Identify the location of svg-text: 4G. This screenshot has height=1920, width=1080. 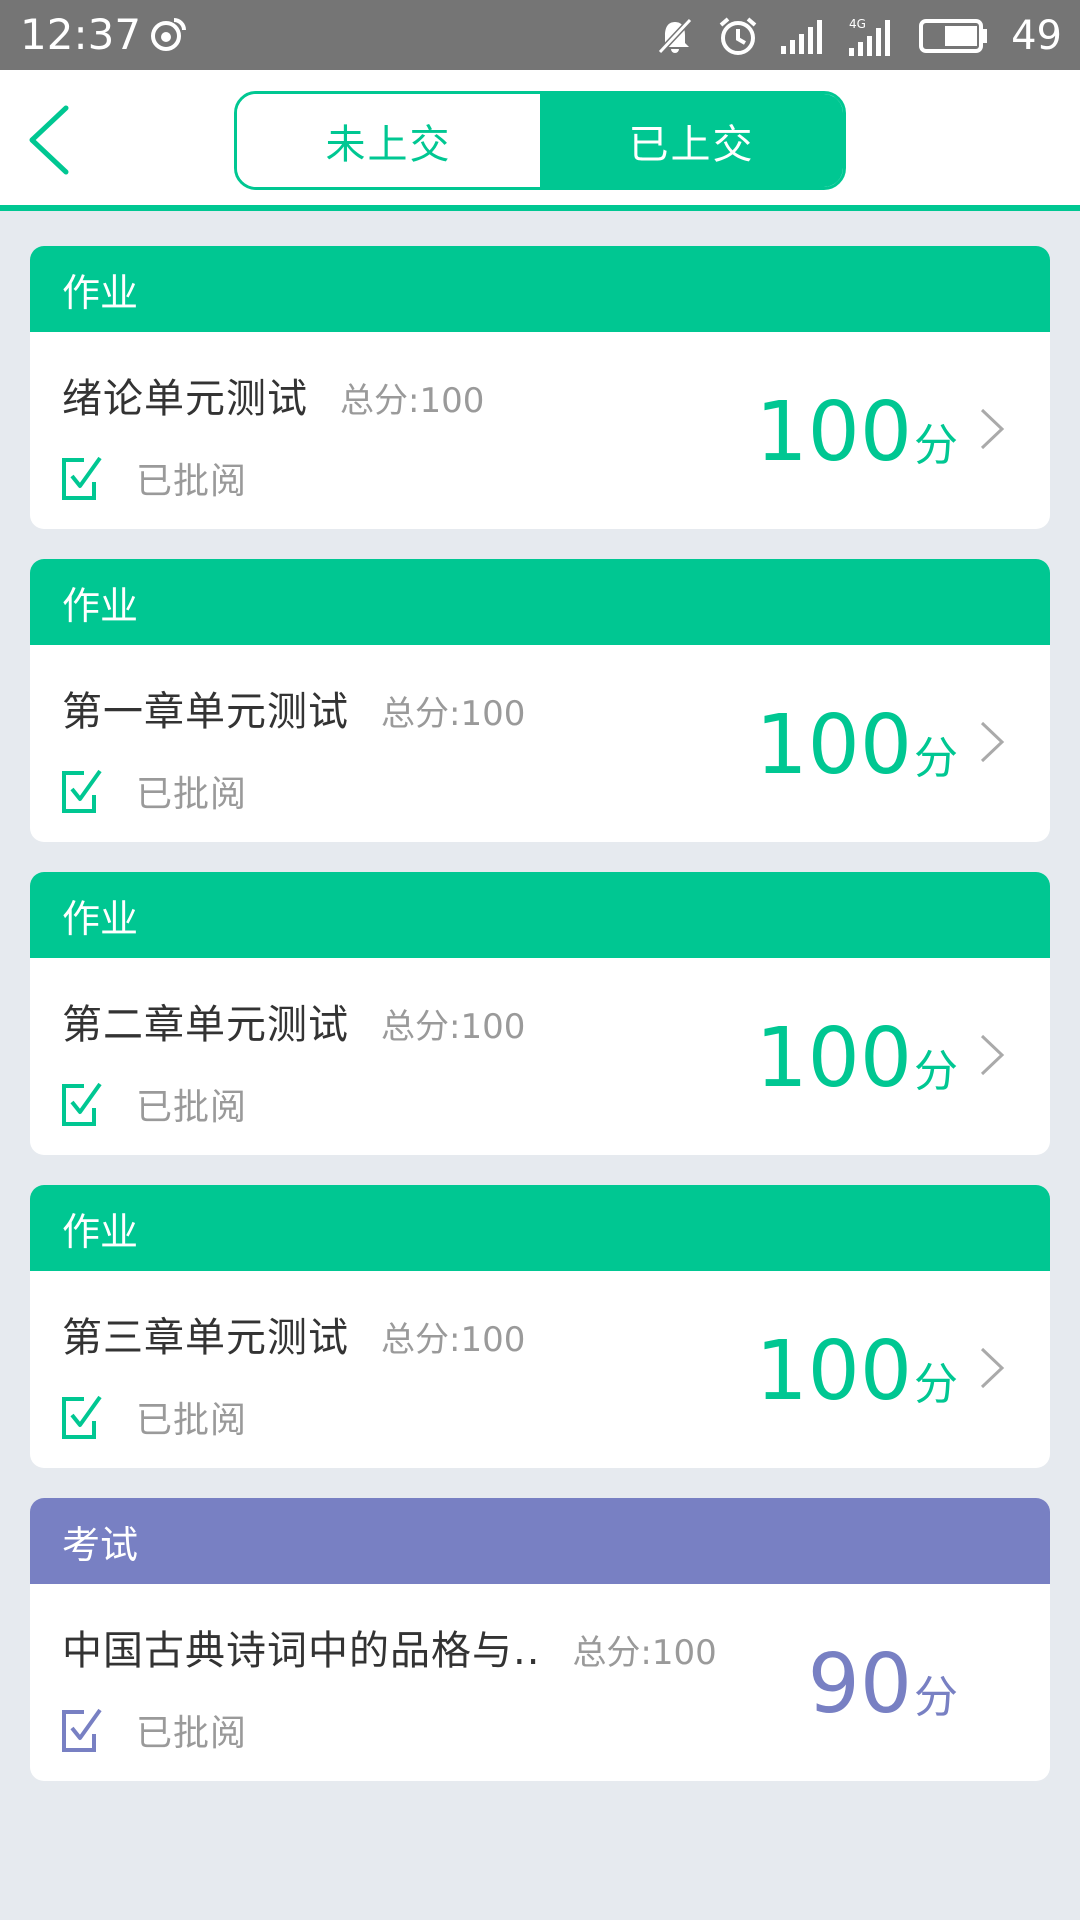
(857, 24).